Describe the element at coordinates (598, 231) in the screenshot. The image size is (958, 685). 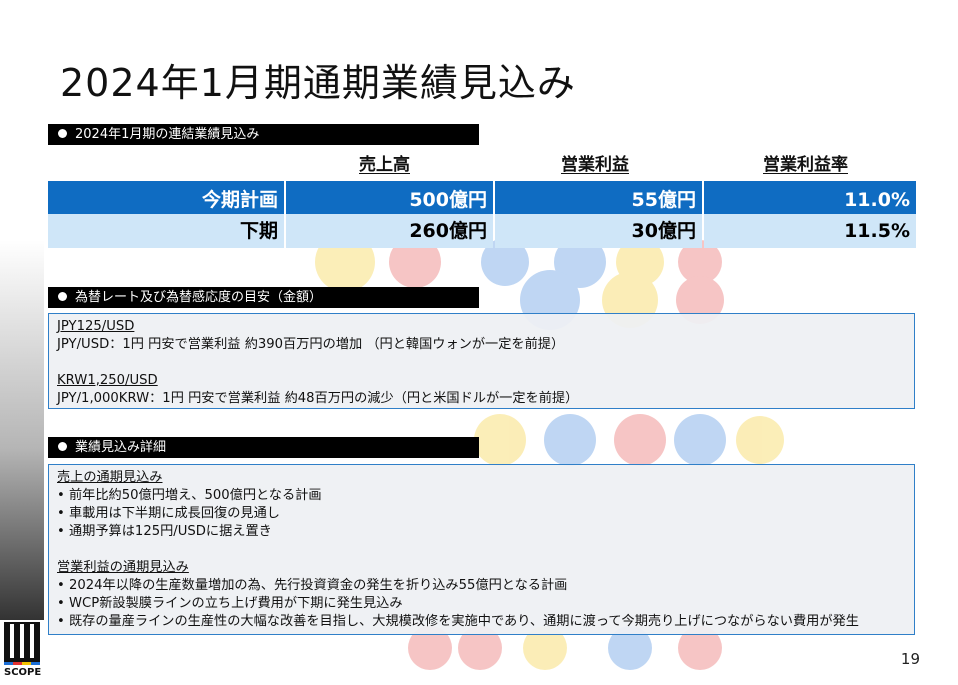
I see `op-profit-value: 30億円` at that location.